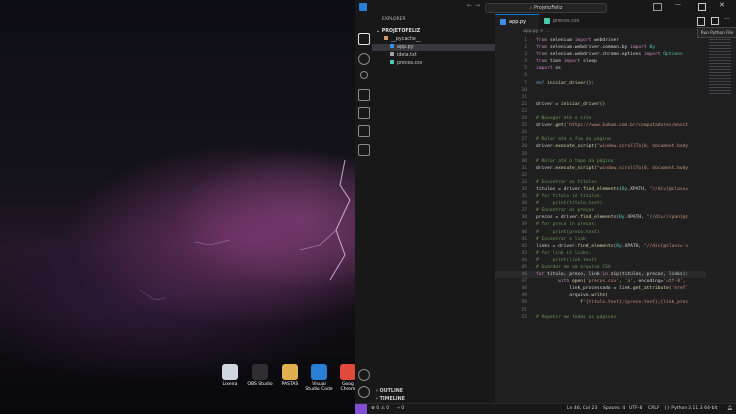 This screenshot has height=414, width=736. What do you see at coordinates (260, 384) in the screenshot?
I see `desktop-icon-label: OBS Studio` at bounding box center [260, 384].